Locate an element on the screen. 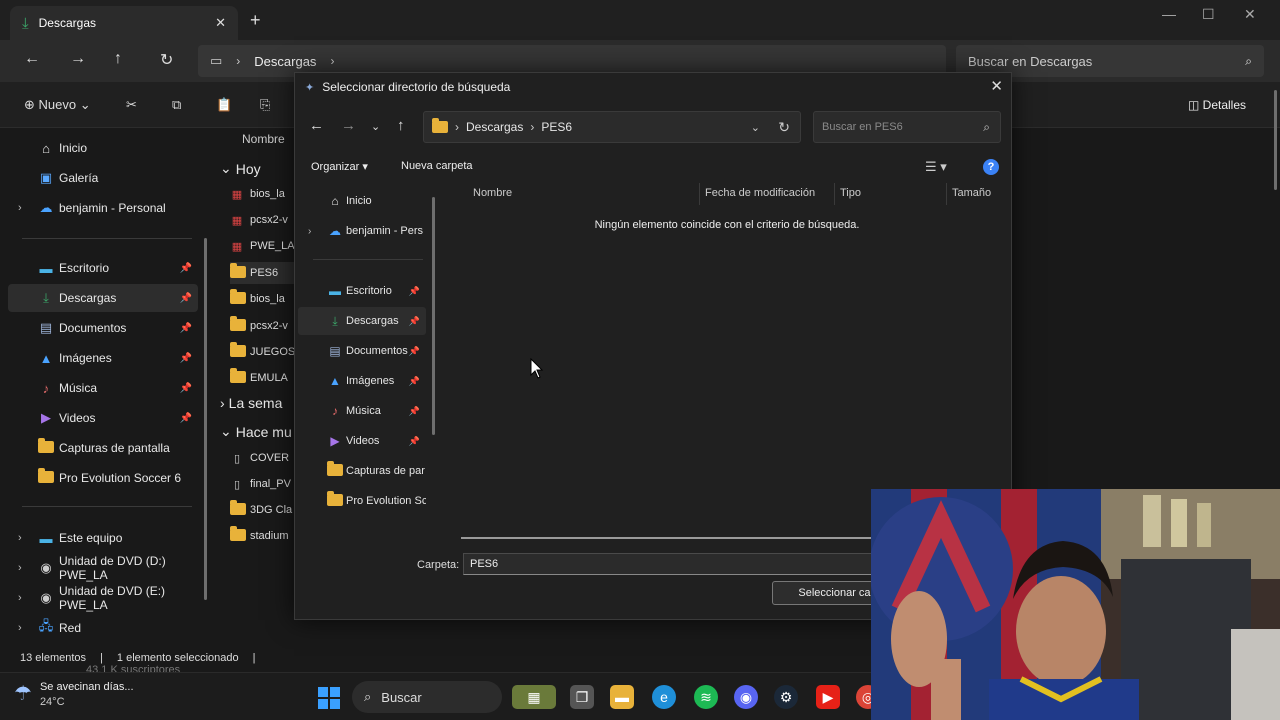 This screenshot has height=720, width=1280. taskbar-search: ⌕ Buscar is located at coordinates (427, 697).